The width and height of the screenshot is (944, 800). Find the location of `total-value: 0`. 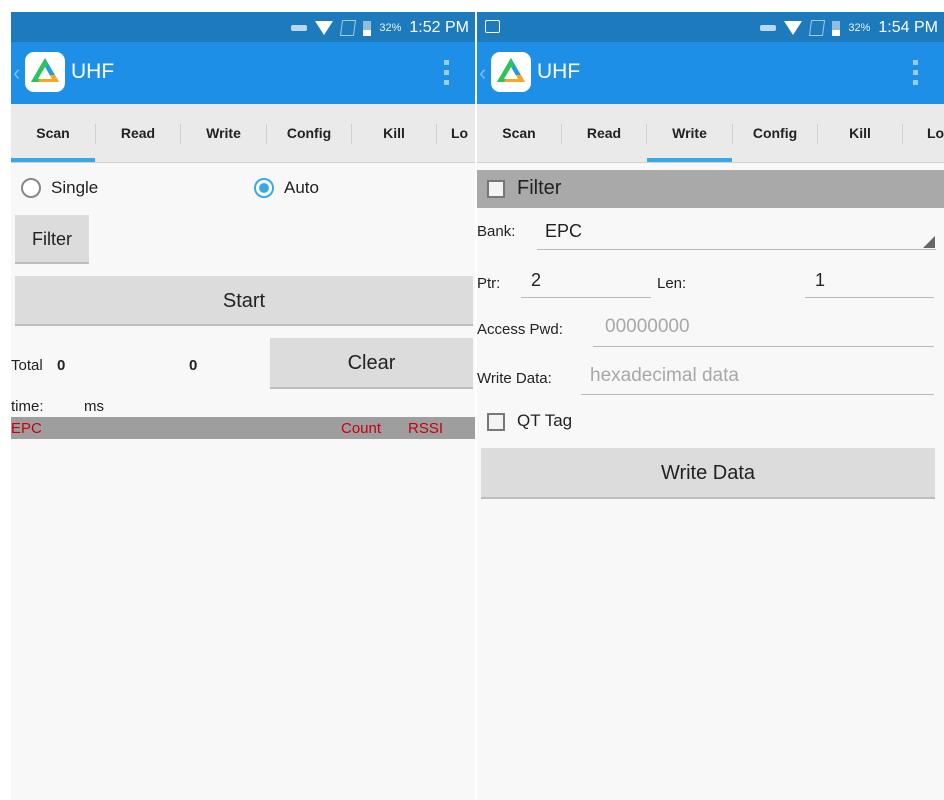

total-value: 0 is located at coordinates (61, 365).